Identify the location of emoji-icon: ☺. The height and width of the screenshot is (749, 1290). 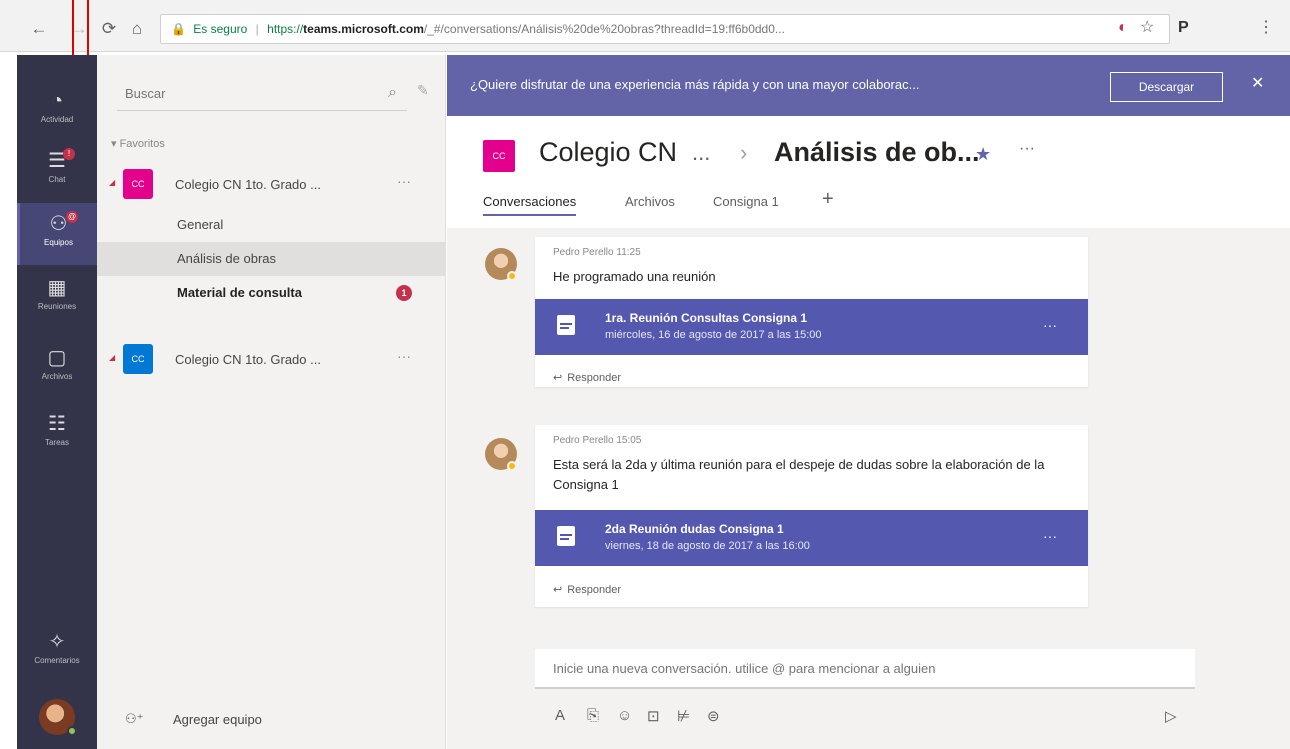
(624, 715).